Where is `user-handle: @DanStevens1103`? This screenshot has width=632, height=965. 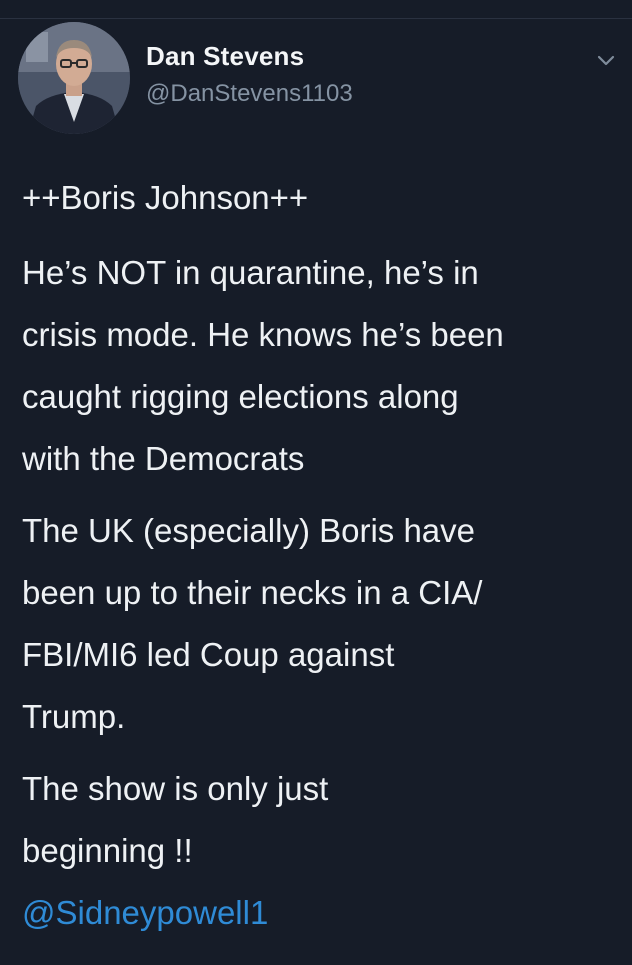
user-handle: @DanStevens1103 is located at coordinates (249, 94).